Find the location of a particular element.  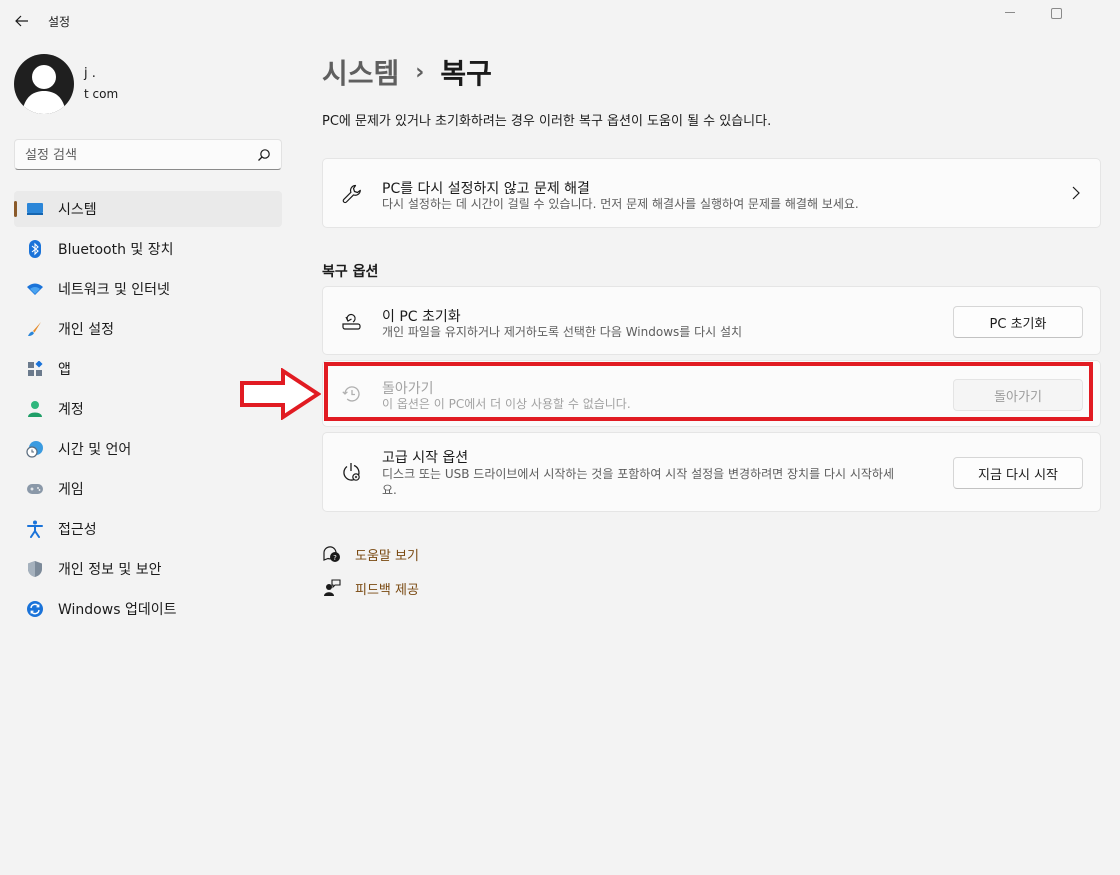

avatar is located at coordinates (44, 84).